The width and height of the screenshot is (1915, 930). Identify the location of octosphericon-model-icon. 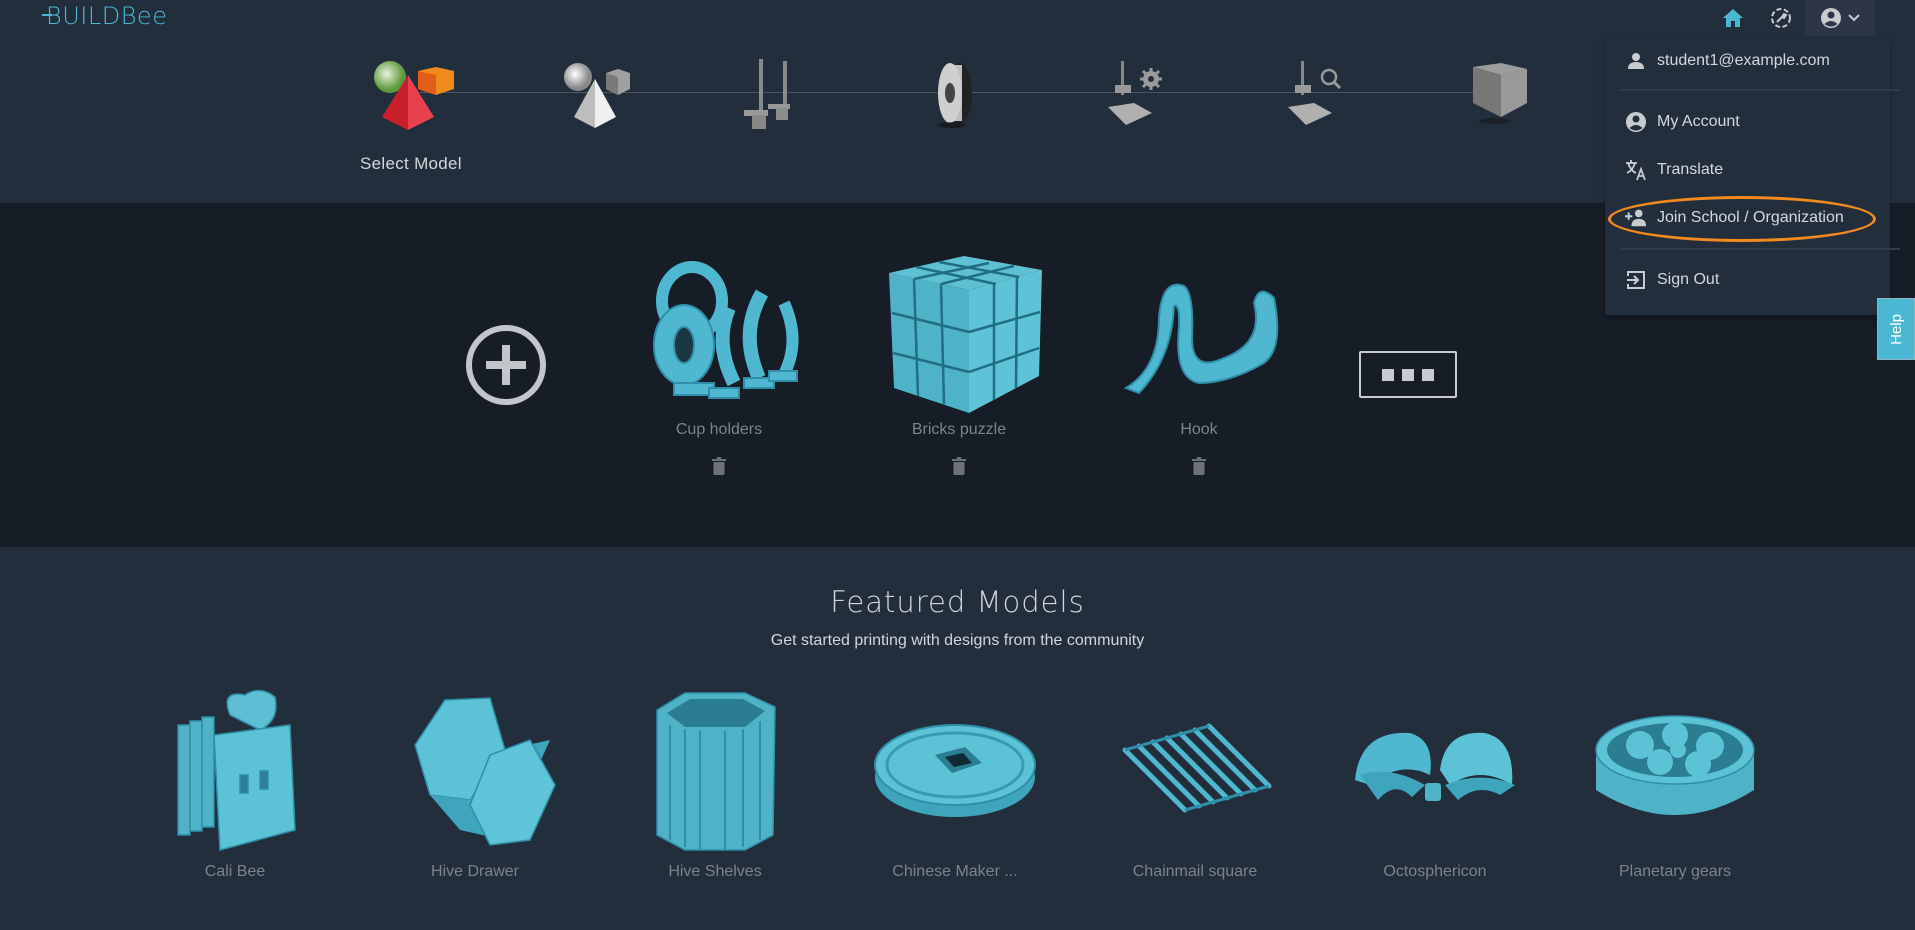
(1435, 766).